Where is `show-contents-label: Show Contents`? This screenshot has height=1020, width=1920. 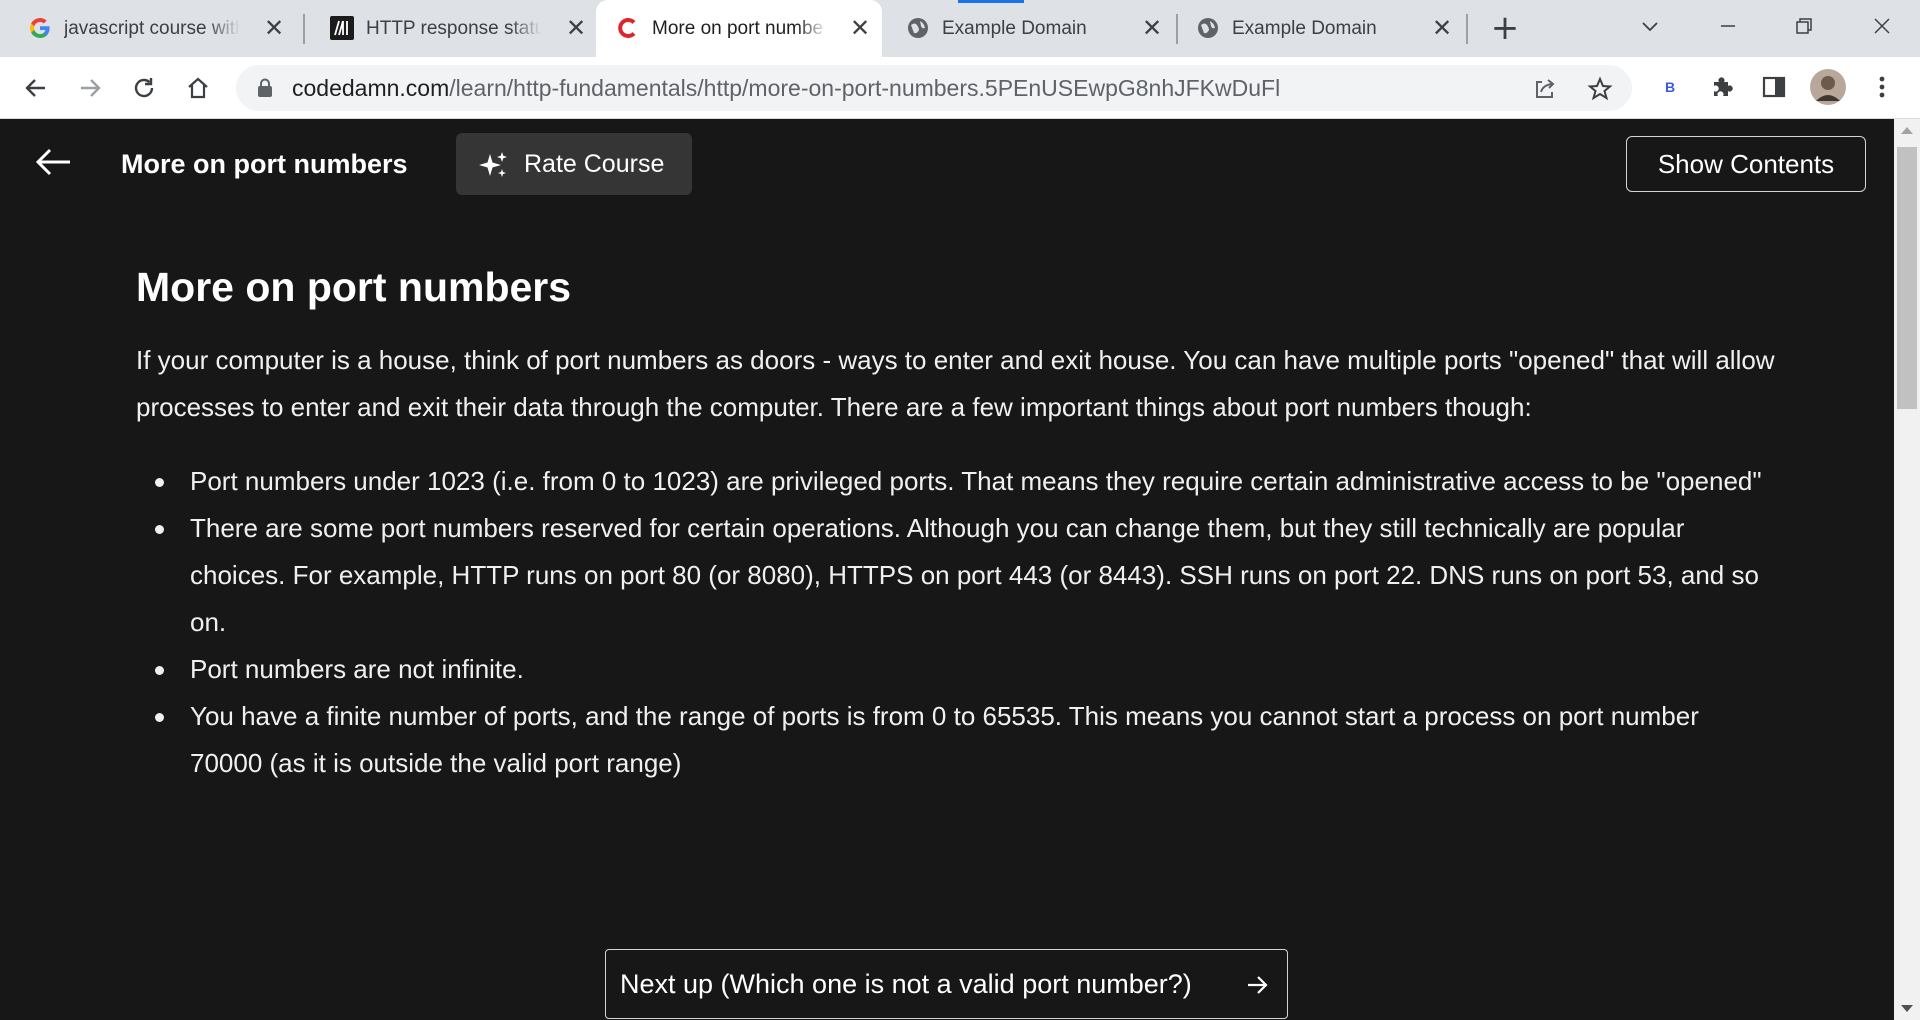 show-contents-label: Show Contents is located at coordinates (1746, 164).